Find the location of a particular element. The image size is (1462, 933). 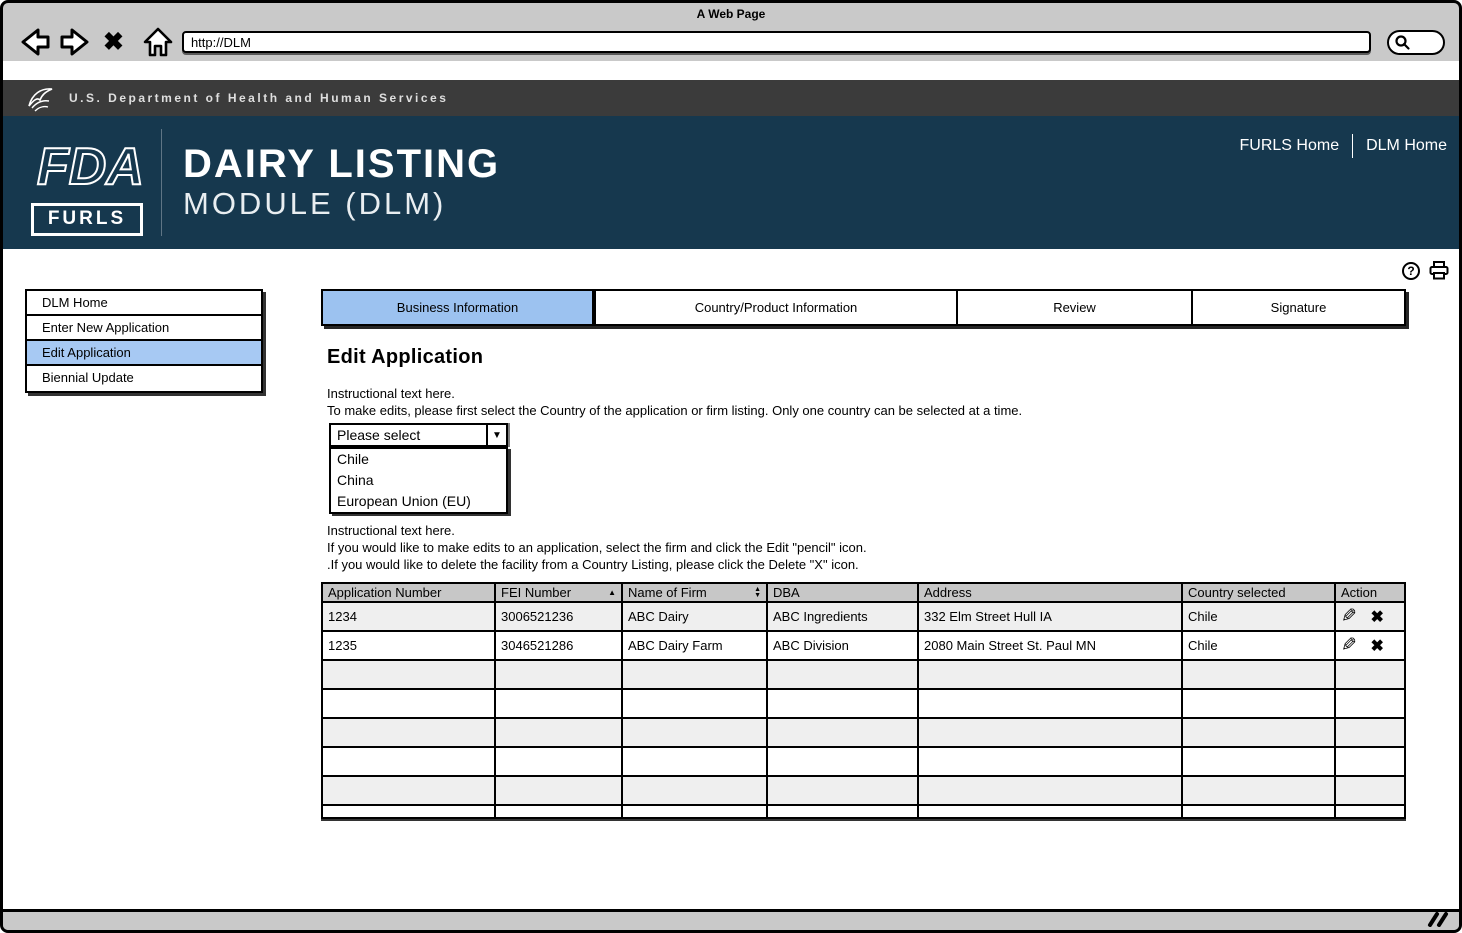

cell-actions: ✎ ✖ is located at coordinates (1370, 645).